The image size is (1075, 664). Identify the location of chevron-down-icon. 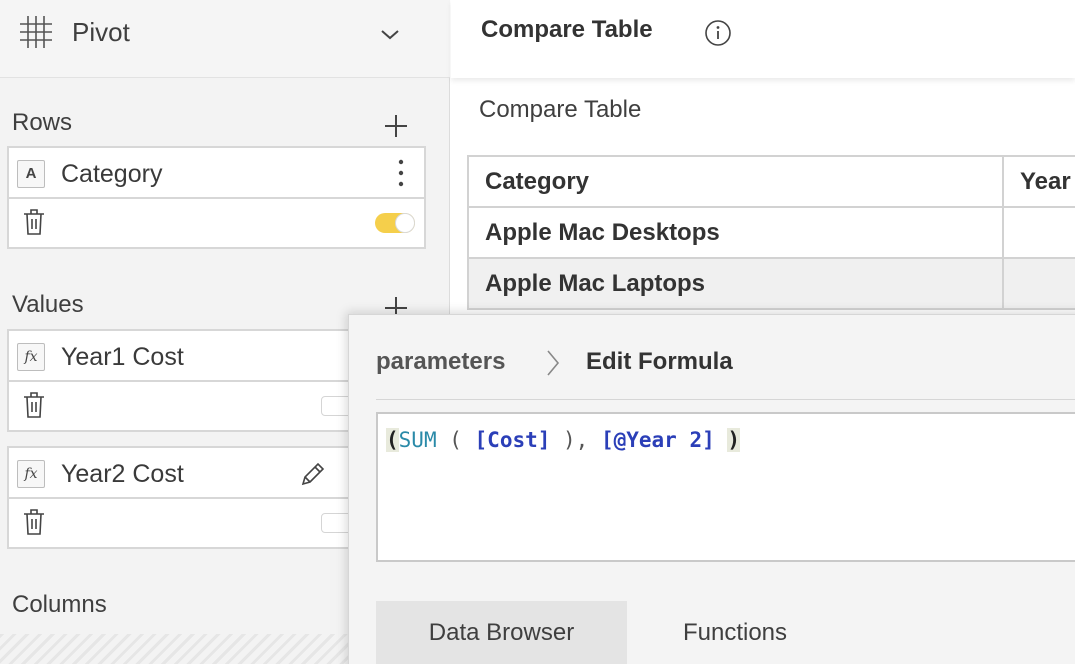
(390, 34).